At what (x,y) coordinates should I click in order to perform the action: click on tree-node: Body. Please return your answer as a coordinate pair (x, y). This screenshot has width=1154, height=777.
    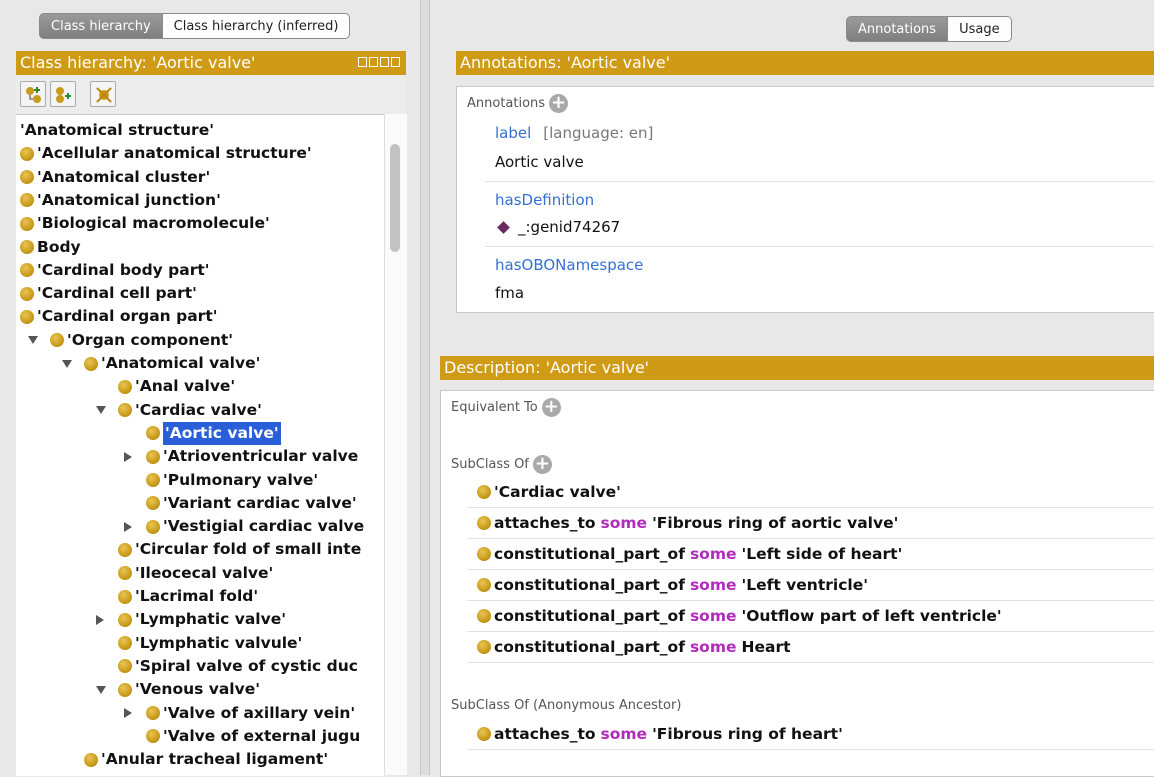
    Looking at the image, I should click on (50, 247).